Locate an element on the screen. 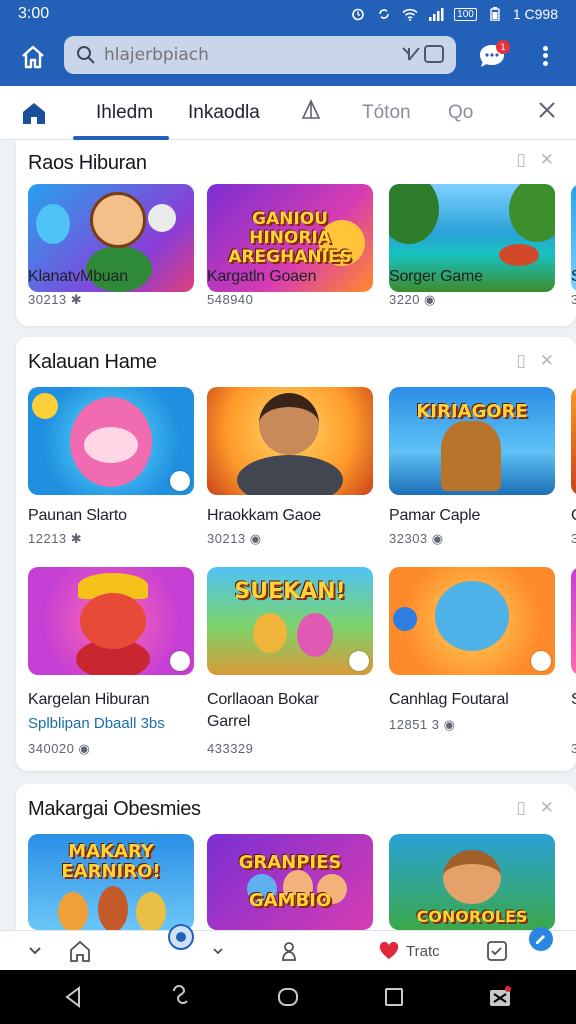  tab-toton: Tóton is located at coordinates (386, 113).